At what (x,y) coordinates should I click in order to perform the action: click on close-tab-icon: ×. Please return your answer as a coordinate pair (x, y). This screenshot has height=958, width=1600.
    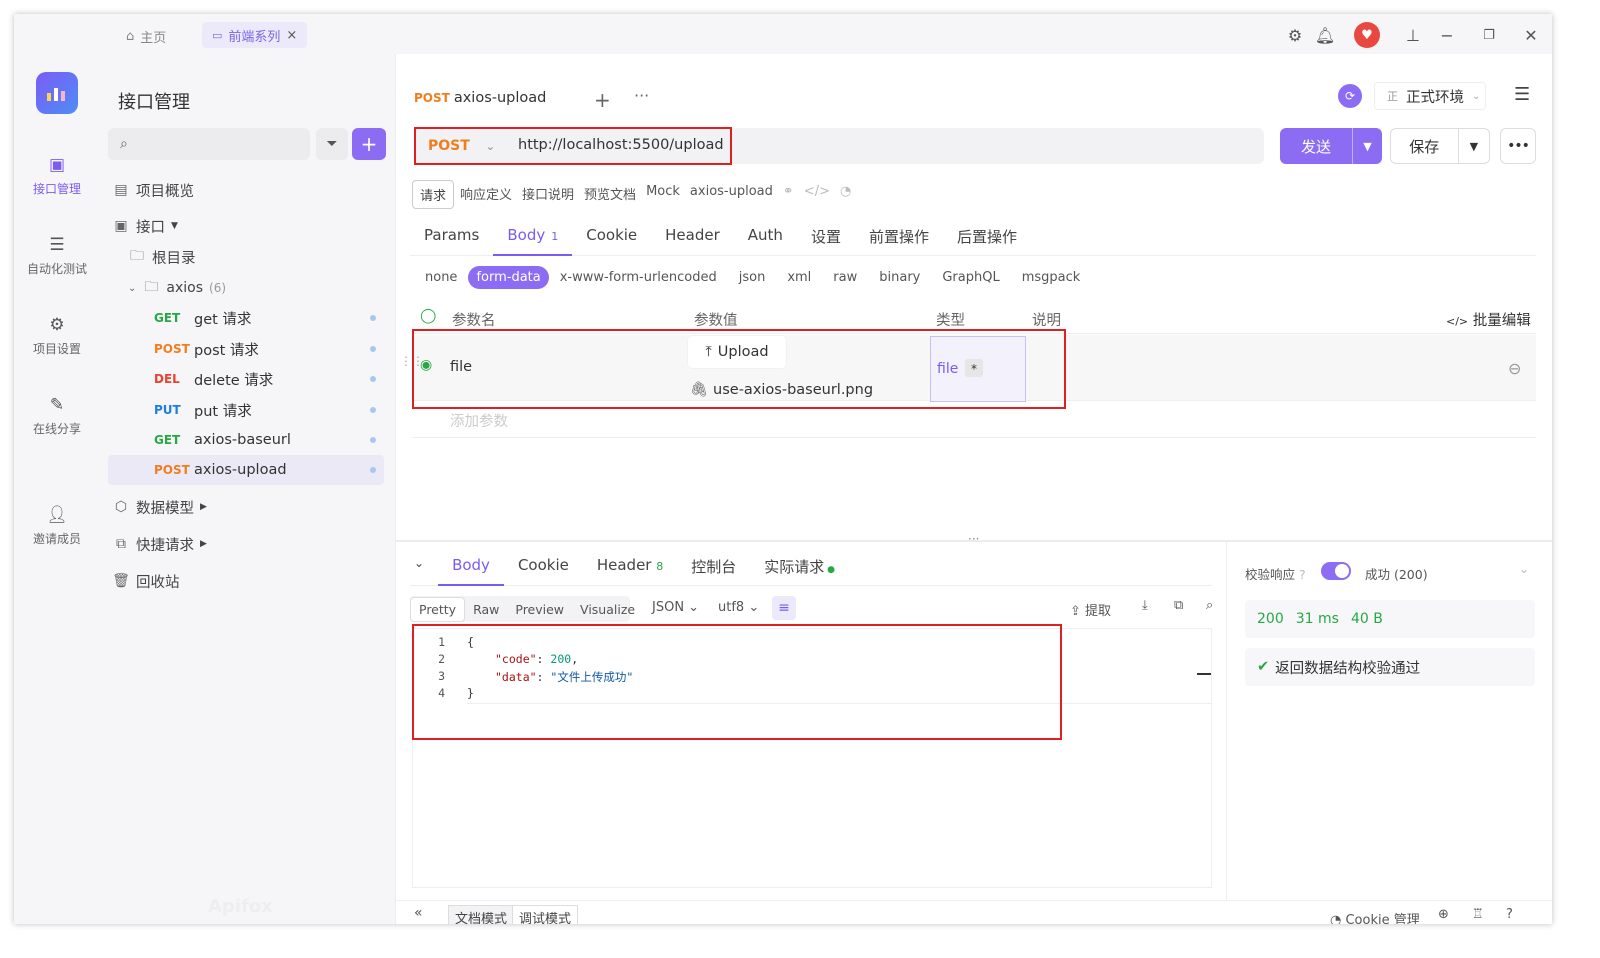
    Looking at the image, I should click on (291, 35).